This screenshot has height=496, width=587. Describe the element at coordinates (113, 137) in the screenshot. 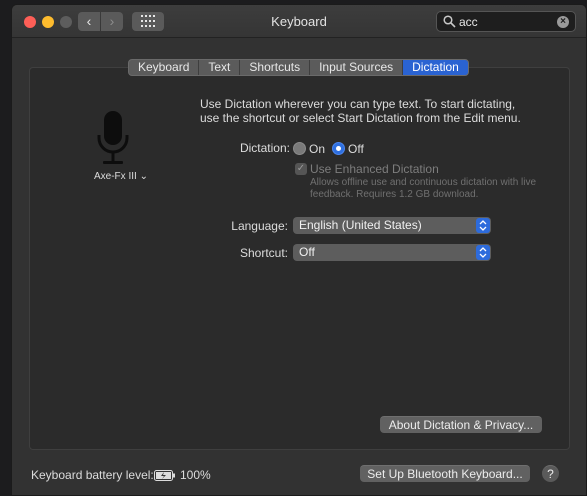

I see `microphone-icon` at that location.